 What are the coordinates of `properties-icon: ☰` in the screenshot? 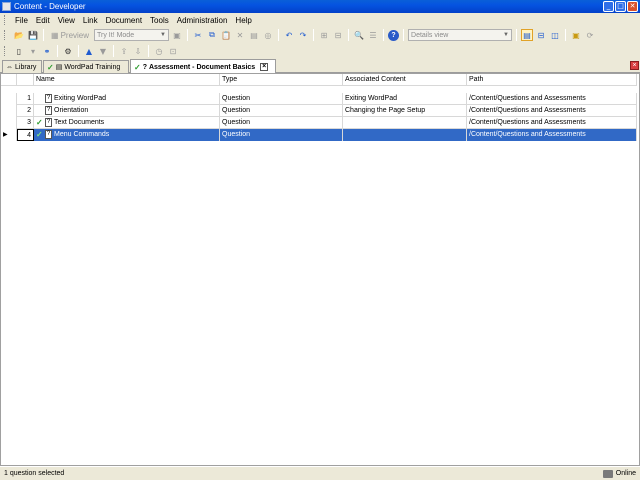 It's located at (373, 35).